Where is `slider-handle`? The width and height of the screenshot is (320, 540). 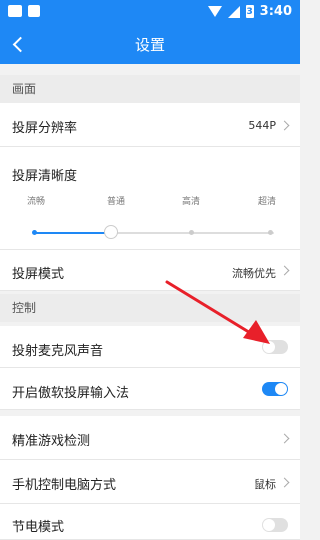
slider-handle is located at coordinates (111, 232).